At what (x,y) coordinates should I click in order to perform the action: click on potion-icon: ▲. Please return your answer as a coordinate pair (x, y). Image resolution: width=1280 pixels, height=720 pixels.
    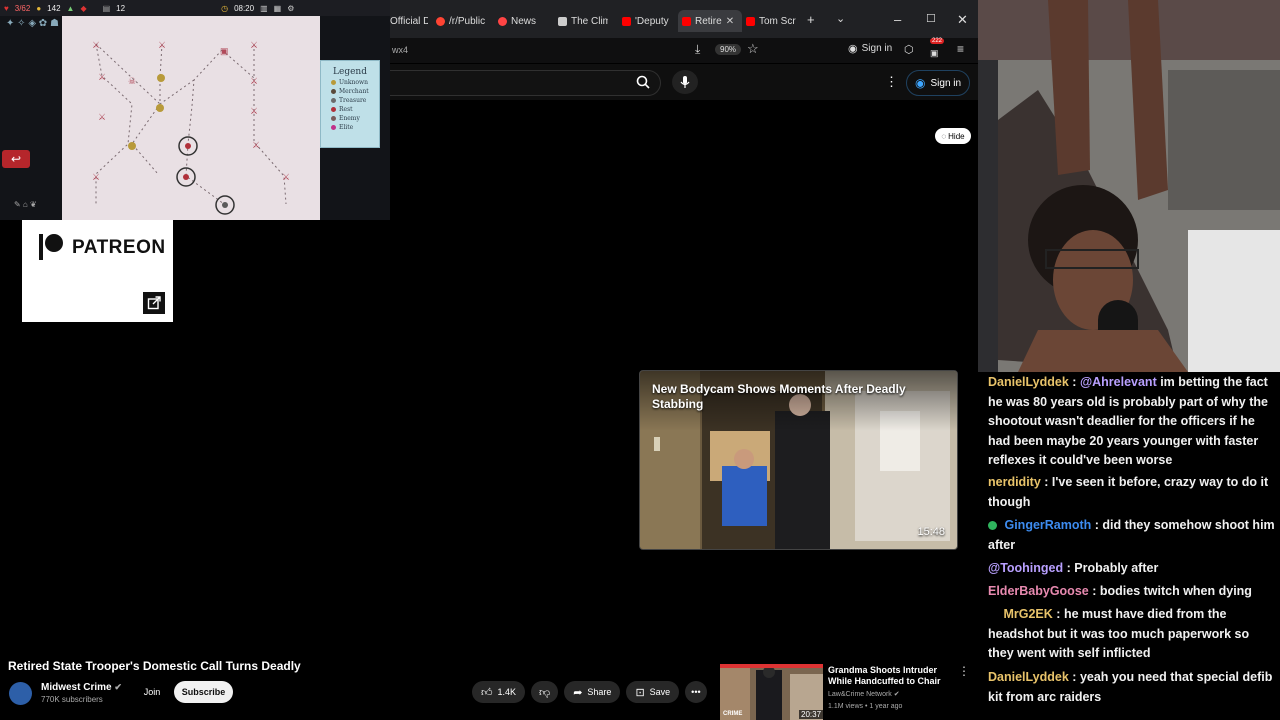
    Looking at the image, I should click on (70, 8).